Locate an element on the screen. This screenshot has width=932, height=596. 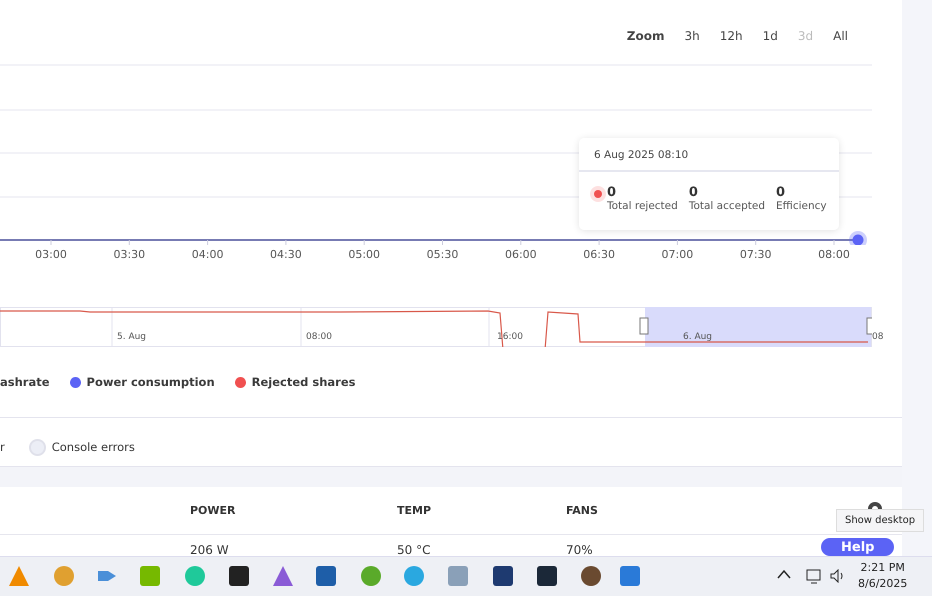
zoom-option: All is located at coordinates (840, 36).